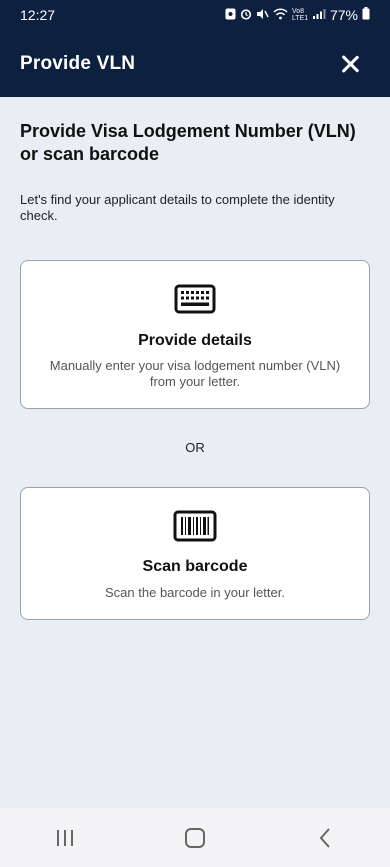 This screenshot has width=390, height=867. I want to click on provide-details-title: Provide details, so click(195, 340).